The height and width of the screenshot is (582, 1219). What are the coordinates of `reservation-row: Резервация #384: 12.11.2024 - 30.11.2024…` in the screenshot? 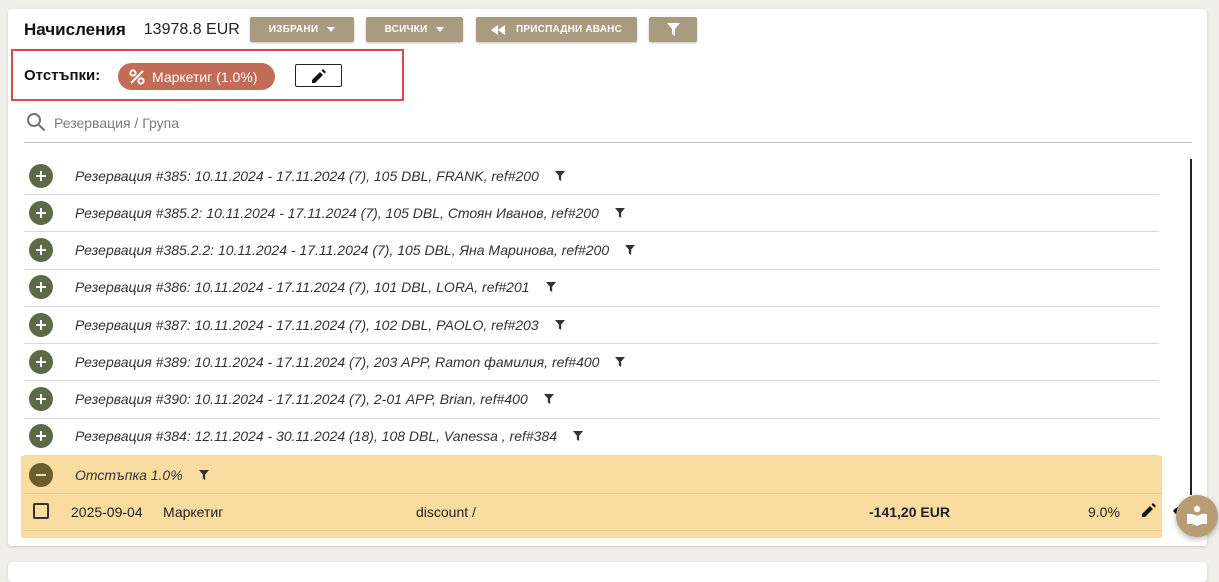 It's located at (591, 437).